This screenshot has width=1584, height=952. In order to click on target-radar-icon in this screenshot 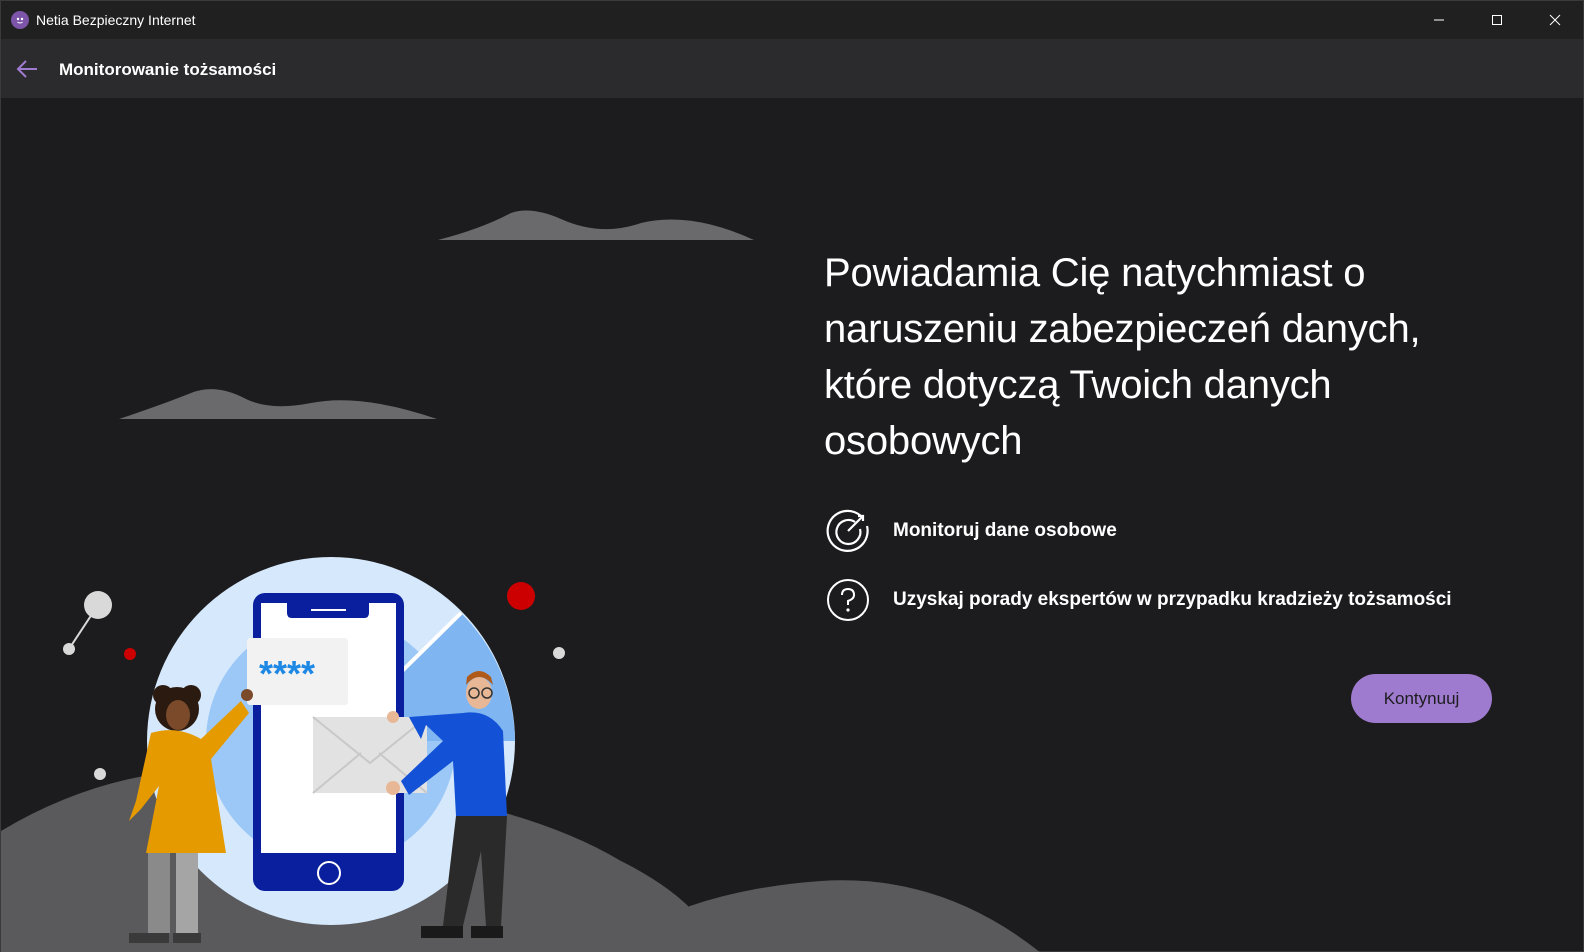, I will do `click(848, 531)`.